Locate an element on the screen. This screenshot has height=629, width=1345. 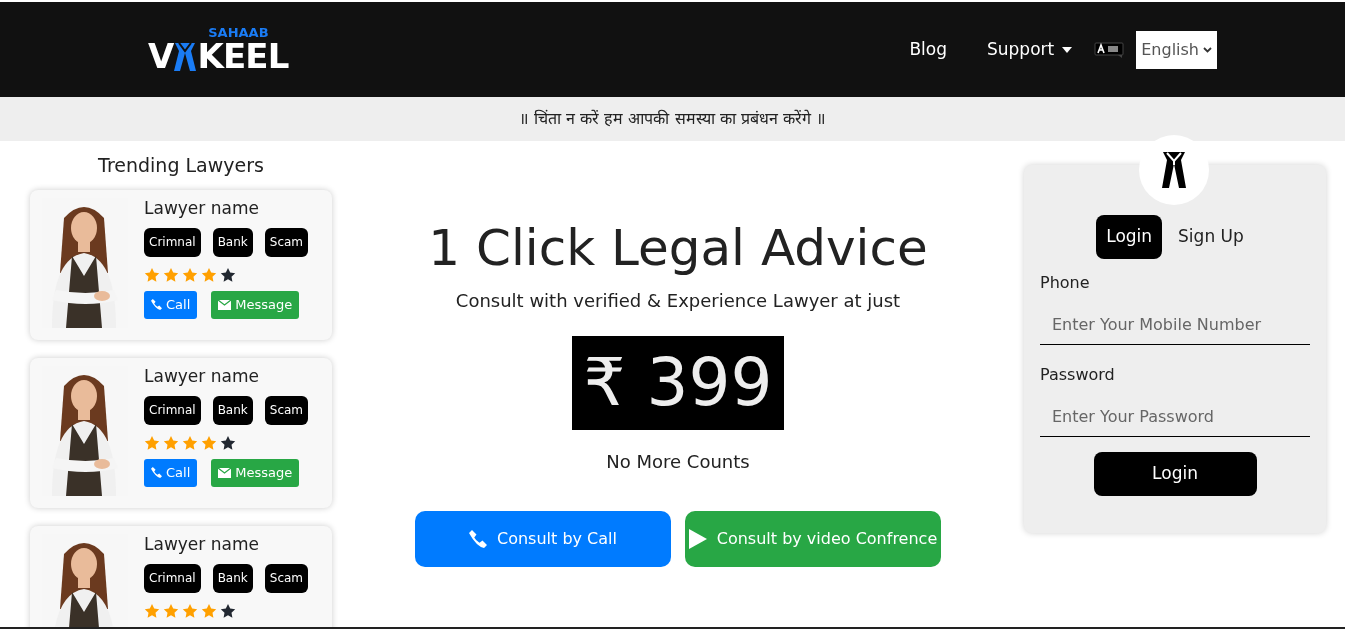
auth-tab: Sign Up is located at coordinates (1211, 237).